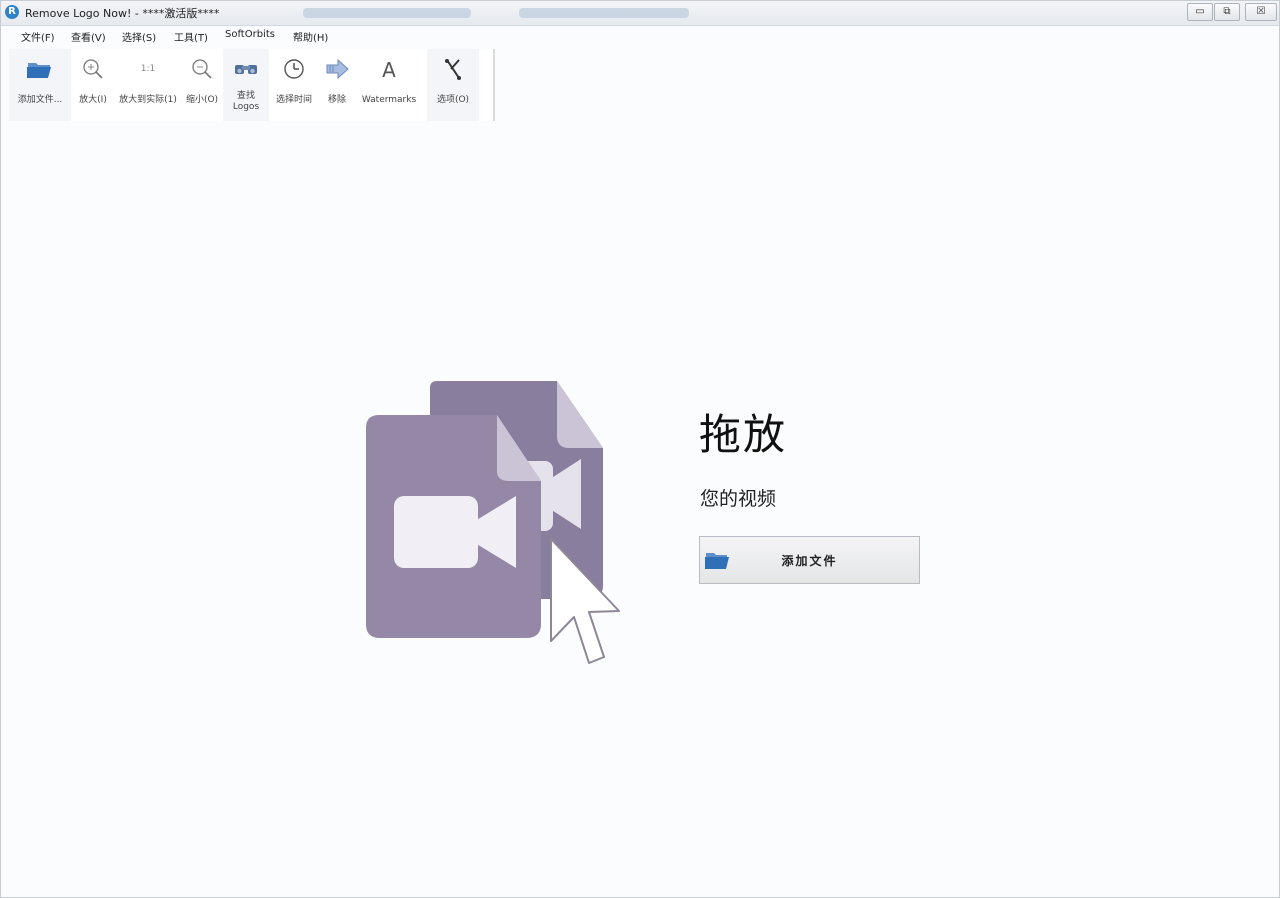  I want to click on minimize-button: ▭, so click(1200, 12).